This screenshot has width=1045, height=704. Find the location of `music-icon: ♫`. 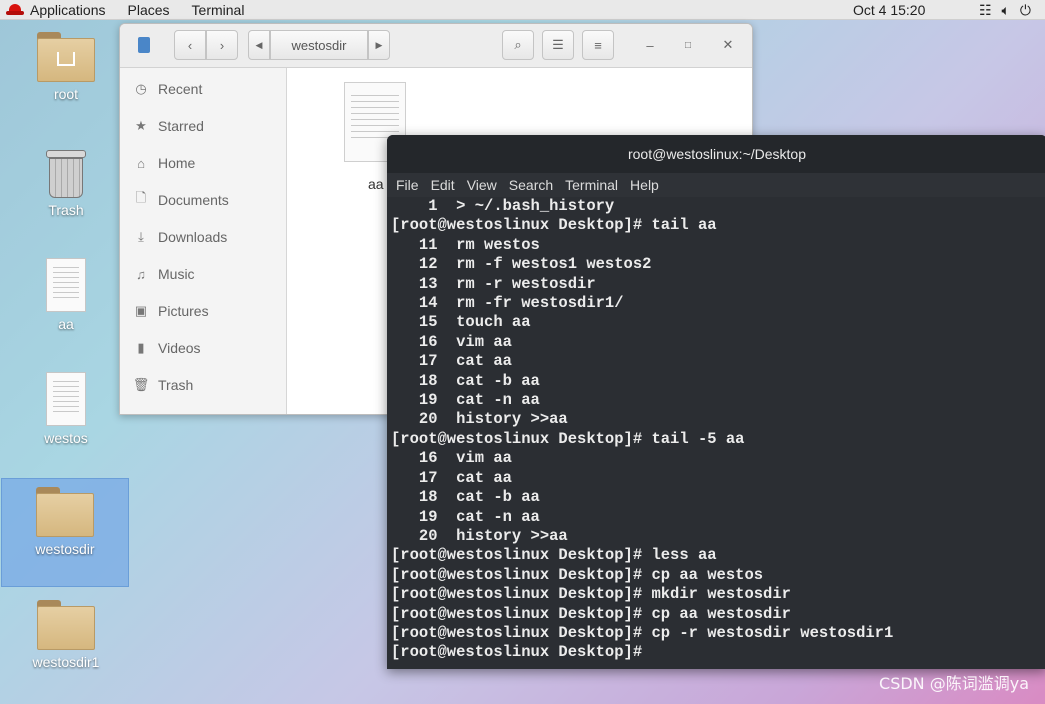

music-icon: ♫ is located at coordinates (141, 274).